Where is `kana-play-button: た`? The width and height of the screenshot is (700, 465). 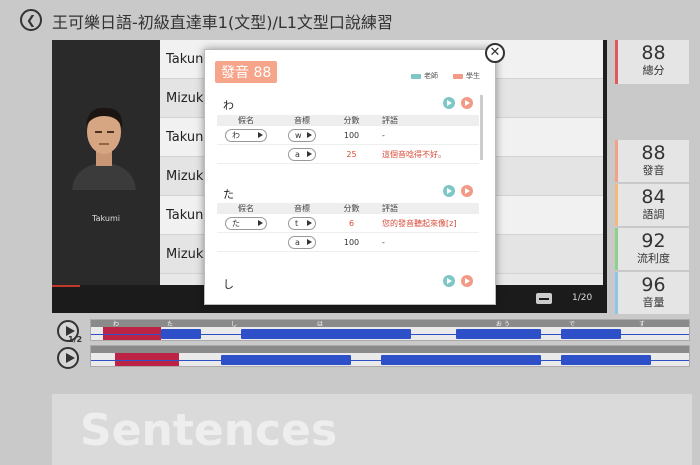
kana-play-button: た is located at coordinates (246, 223).